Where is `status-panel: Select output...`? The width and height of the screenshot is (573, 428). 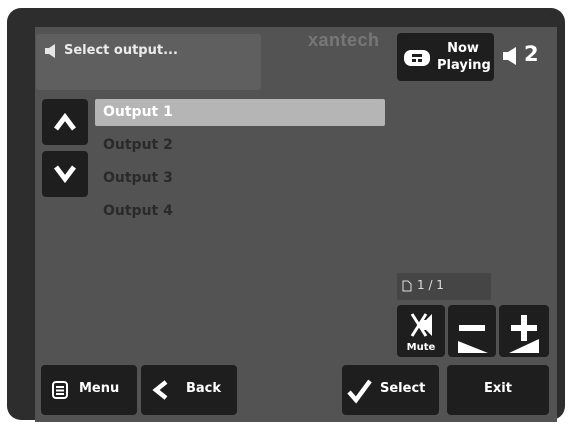 status-panel: Select output... is located at coordinates (148, 62).